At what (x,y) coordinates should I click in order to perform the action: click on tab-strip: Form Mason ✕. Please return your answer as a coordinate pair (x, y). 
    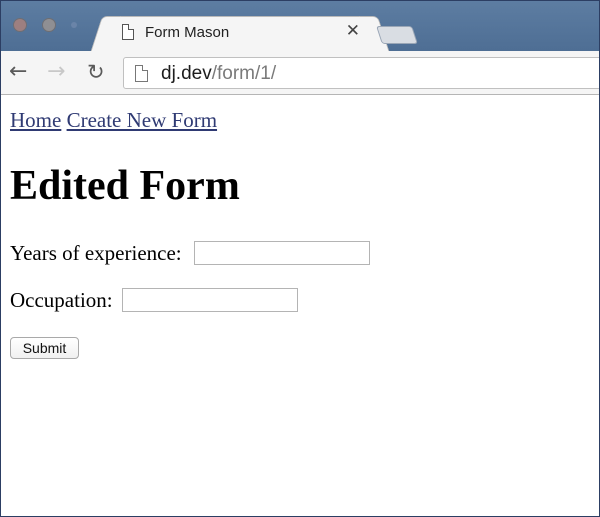
    Looking at the image, I should click on (300, 26).